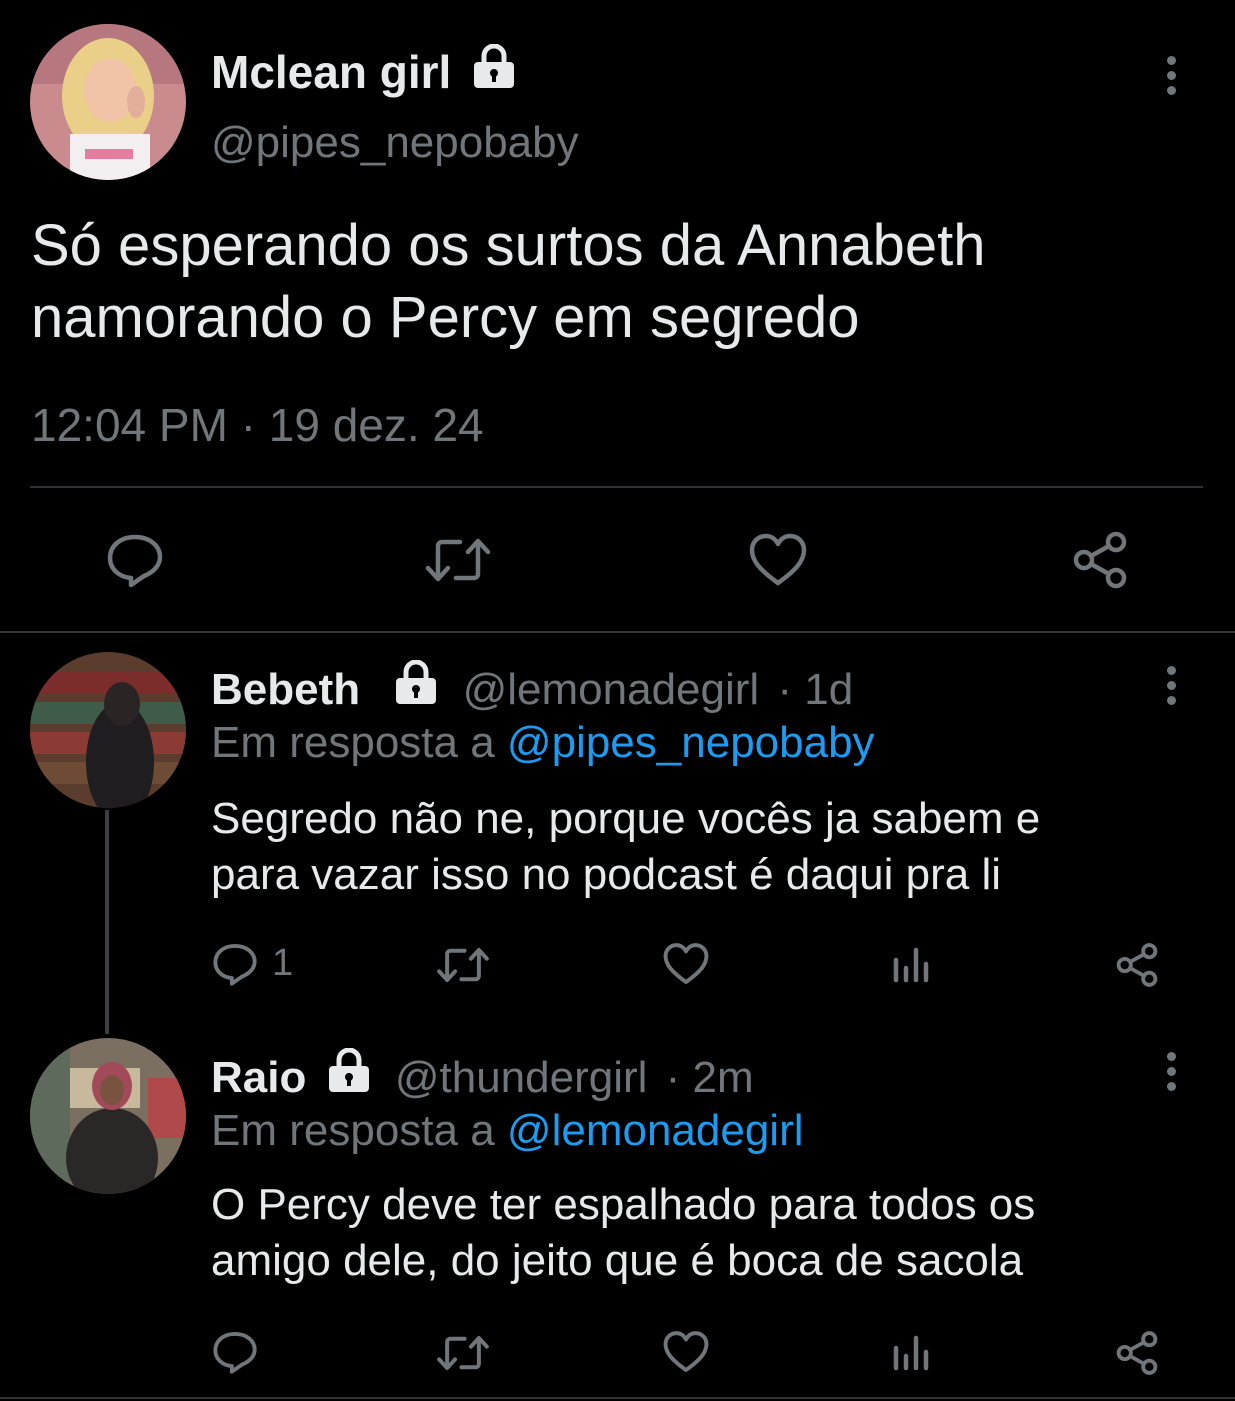 This screenshot has height=1401, width=1235. I want to click on thread-connector, so click(107, 922).